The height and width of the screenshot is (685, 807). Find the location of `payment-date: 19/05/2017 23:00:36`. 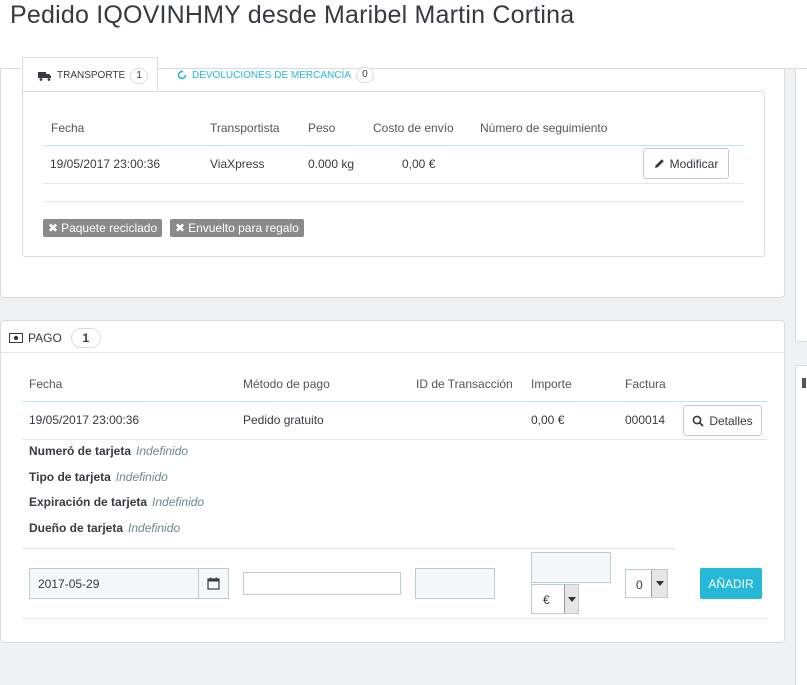

payment-date: 19/05/2017 23:00:36 is located at coordinates (84, 420).